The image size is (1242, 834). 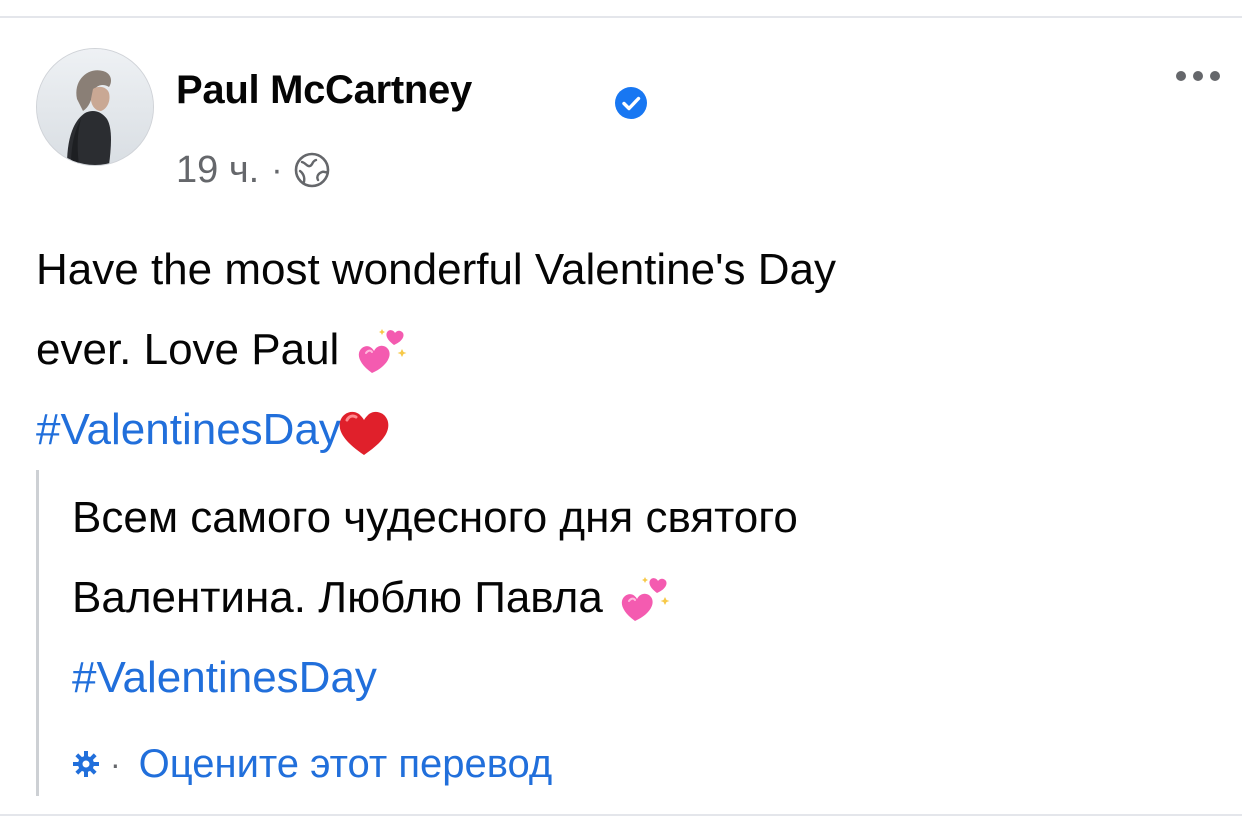 What do you see at coordinates (346, 764) in the screenshot?
I see `rate-translation-link: Оцените этот перевод` at bounding box center [346, 764].